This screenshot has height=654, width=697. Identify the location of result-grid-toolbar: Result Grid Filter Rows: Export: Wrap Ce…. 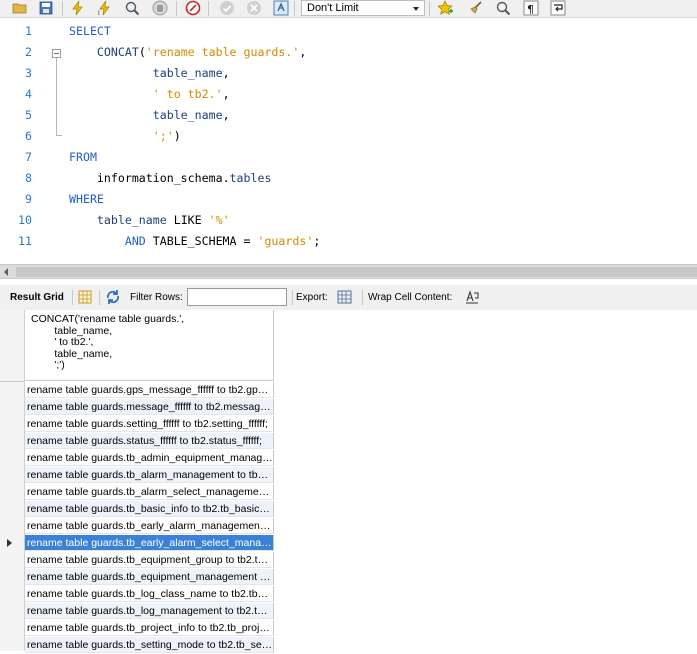
(348, 298).